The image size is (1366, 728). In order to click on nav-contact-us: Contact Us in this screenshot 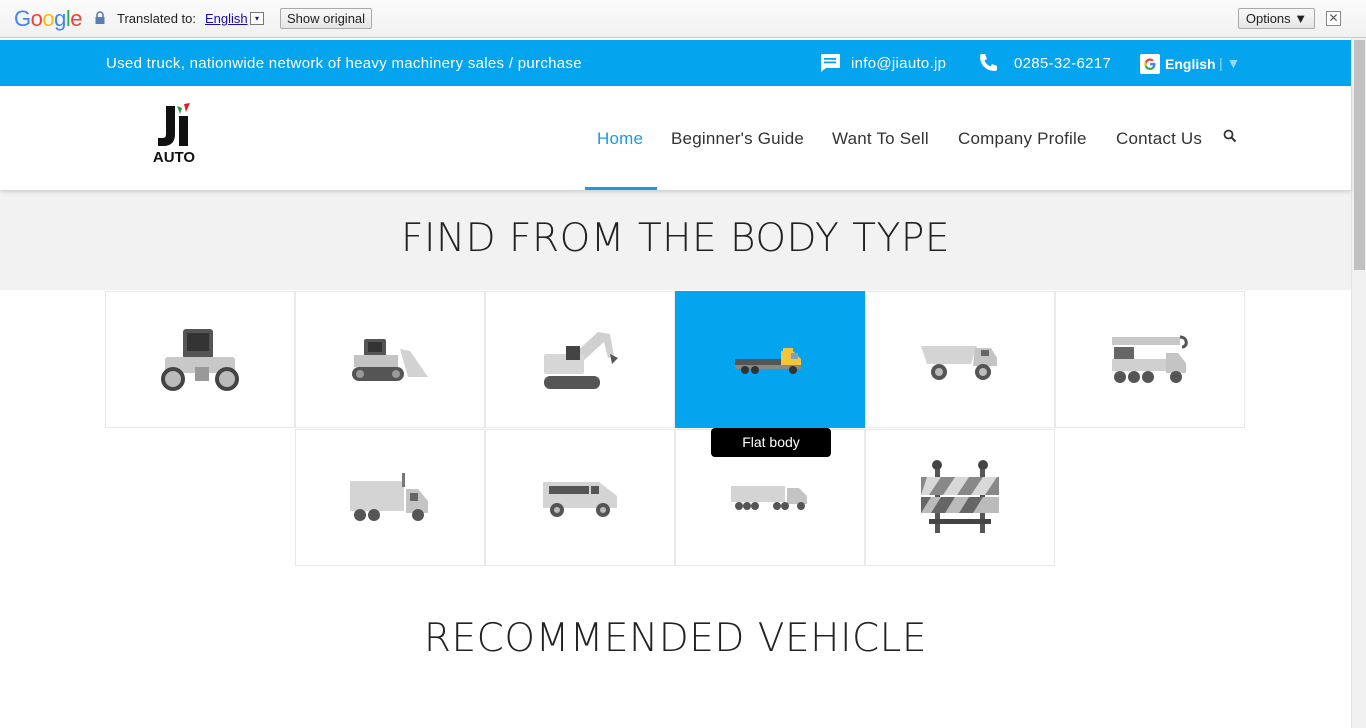, I will do `click(1159, 139)`.